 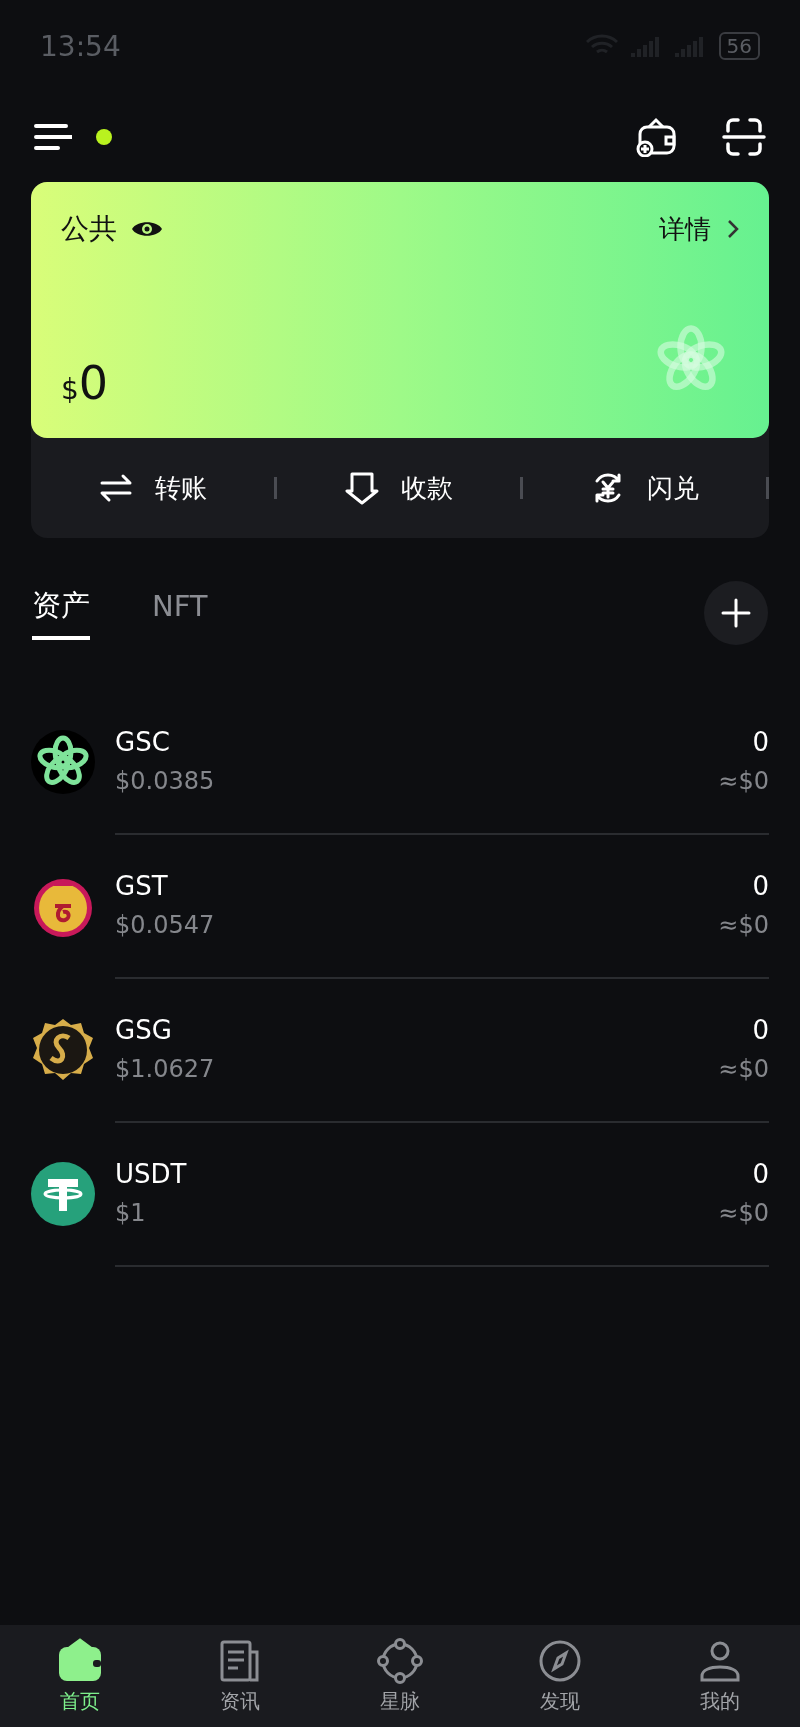 I want to click on token-price: $1.0627, so click(x=165, y=1069).